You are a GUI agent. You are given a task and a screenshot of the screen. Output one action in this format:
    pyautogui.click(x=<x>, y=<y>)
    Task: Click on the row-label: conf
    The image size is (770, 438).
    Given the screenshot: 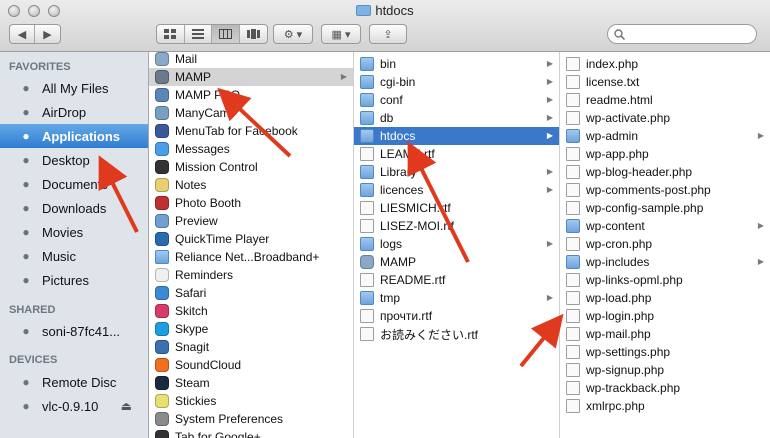 What is the action you would take?
    pyautogui.click(x=391, y=100)
    